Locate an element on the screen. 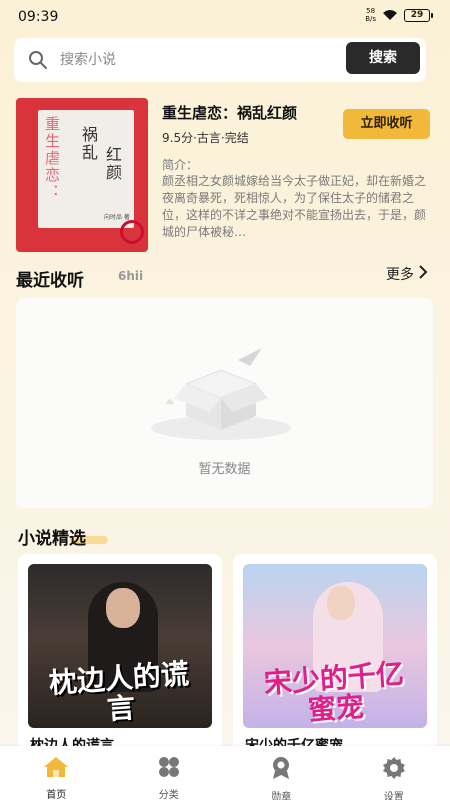  home-icon is located at coordinates (56, 769).